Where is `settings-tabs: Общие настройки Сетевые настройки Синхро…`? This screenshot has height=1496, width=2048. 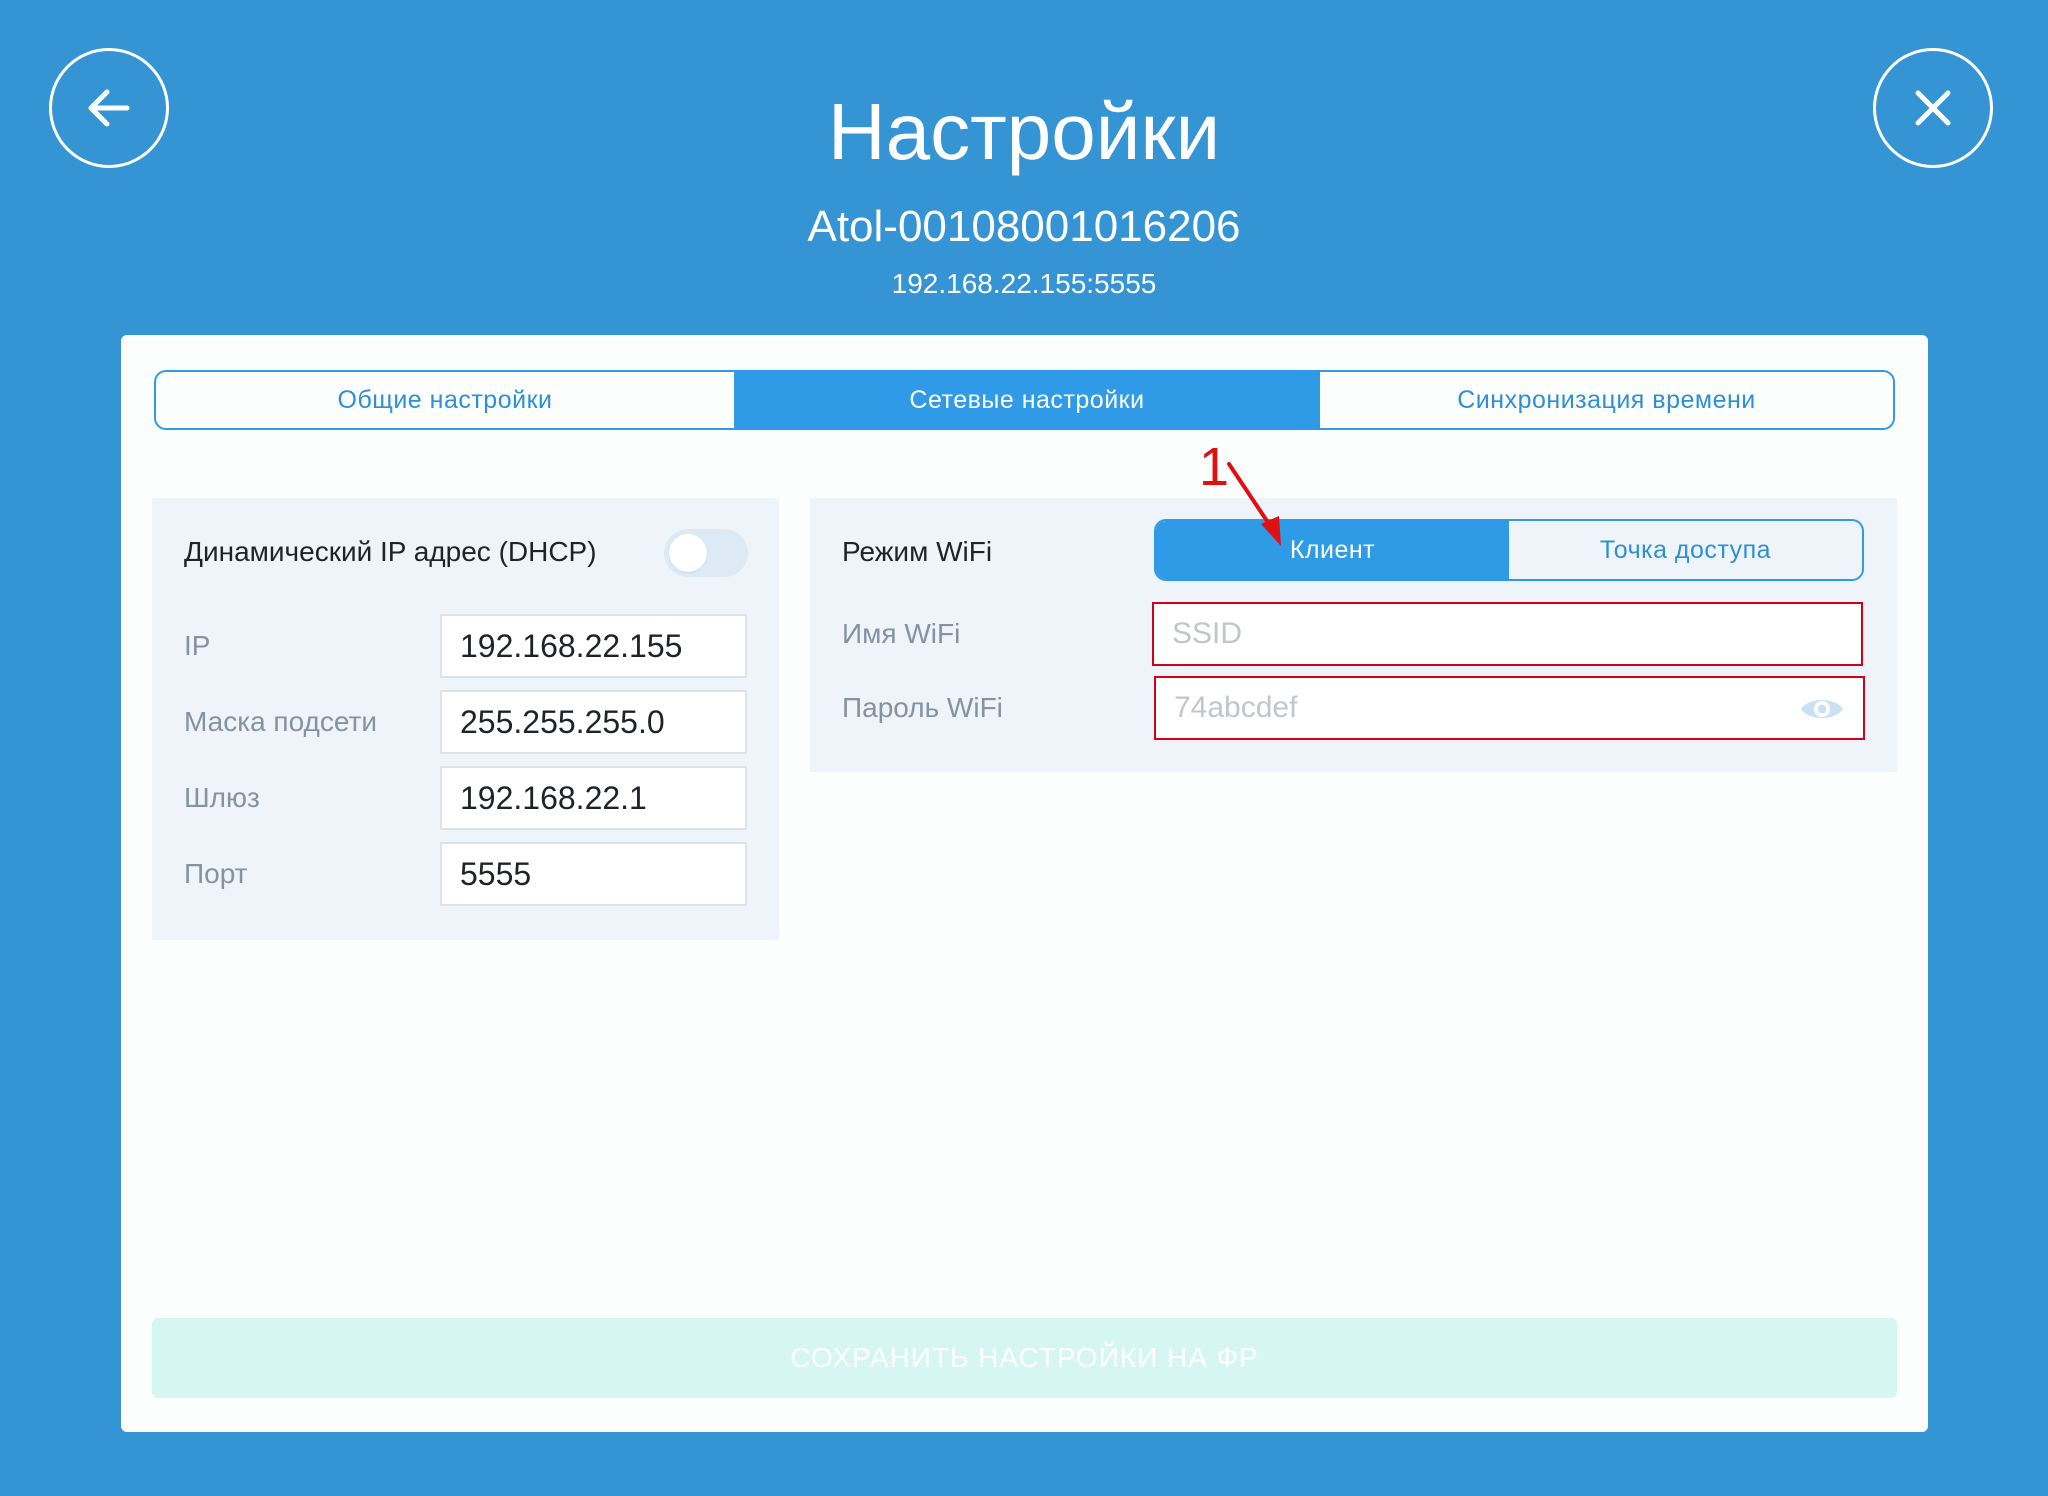
settings-tabs: Общие настройки Сетевые настройки Синхро… is located at coordinates (1024, 400).